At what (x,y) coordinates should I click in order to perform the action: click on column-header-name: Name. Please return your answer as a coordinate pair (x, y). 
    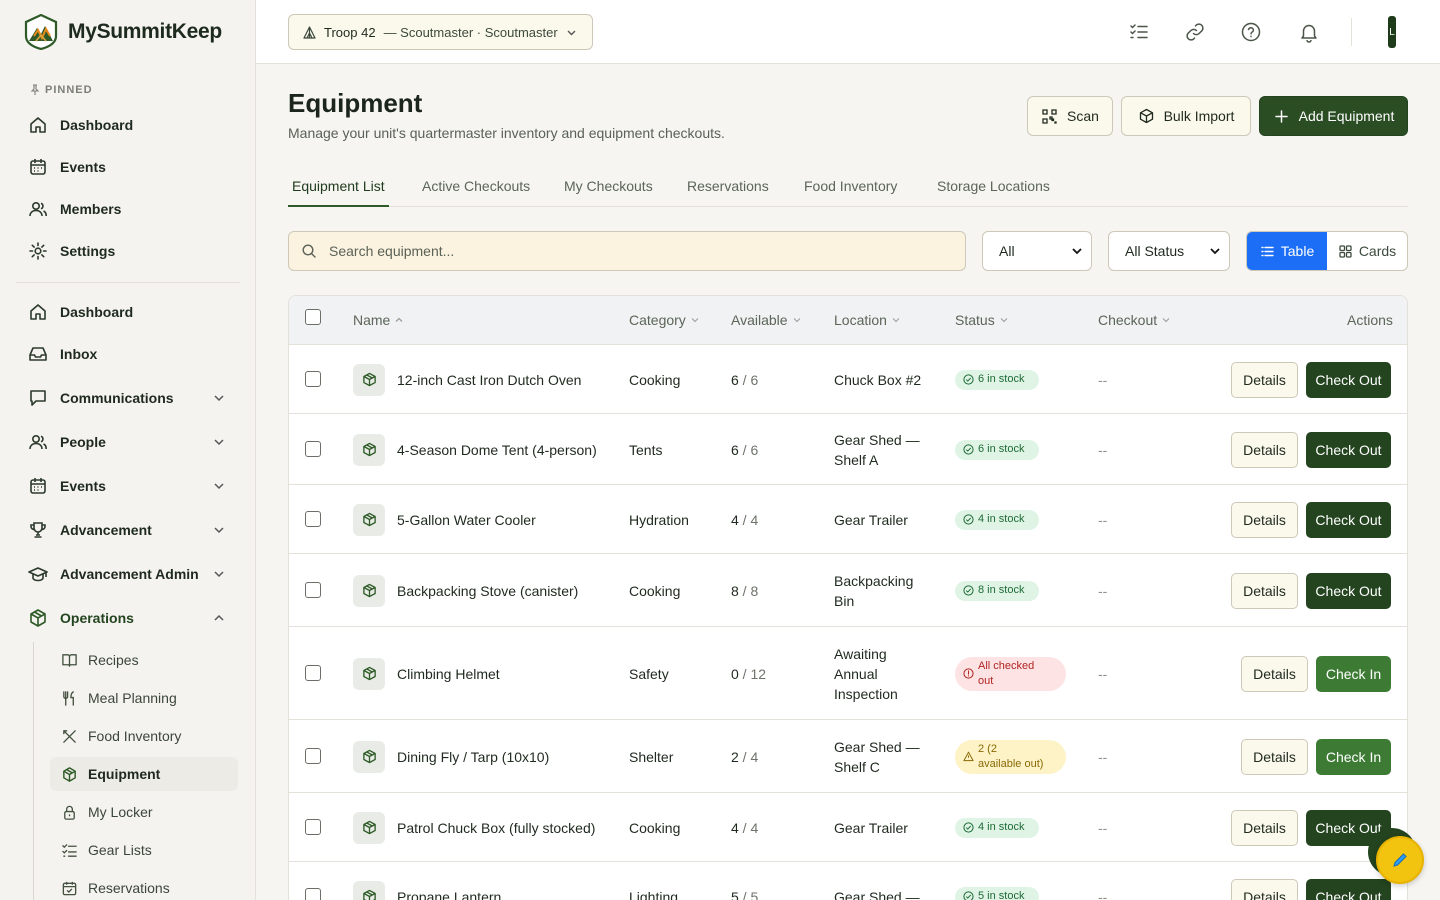
    Looking at the image, I should click on (378, 320).